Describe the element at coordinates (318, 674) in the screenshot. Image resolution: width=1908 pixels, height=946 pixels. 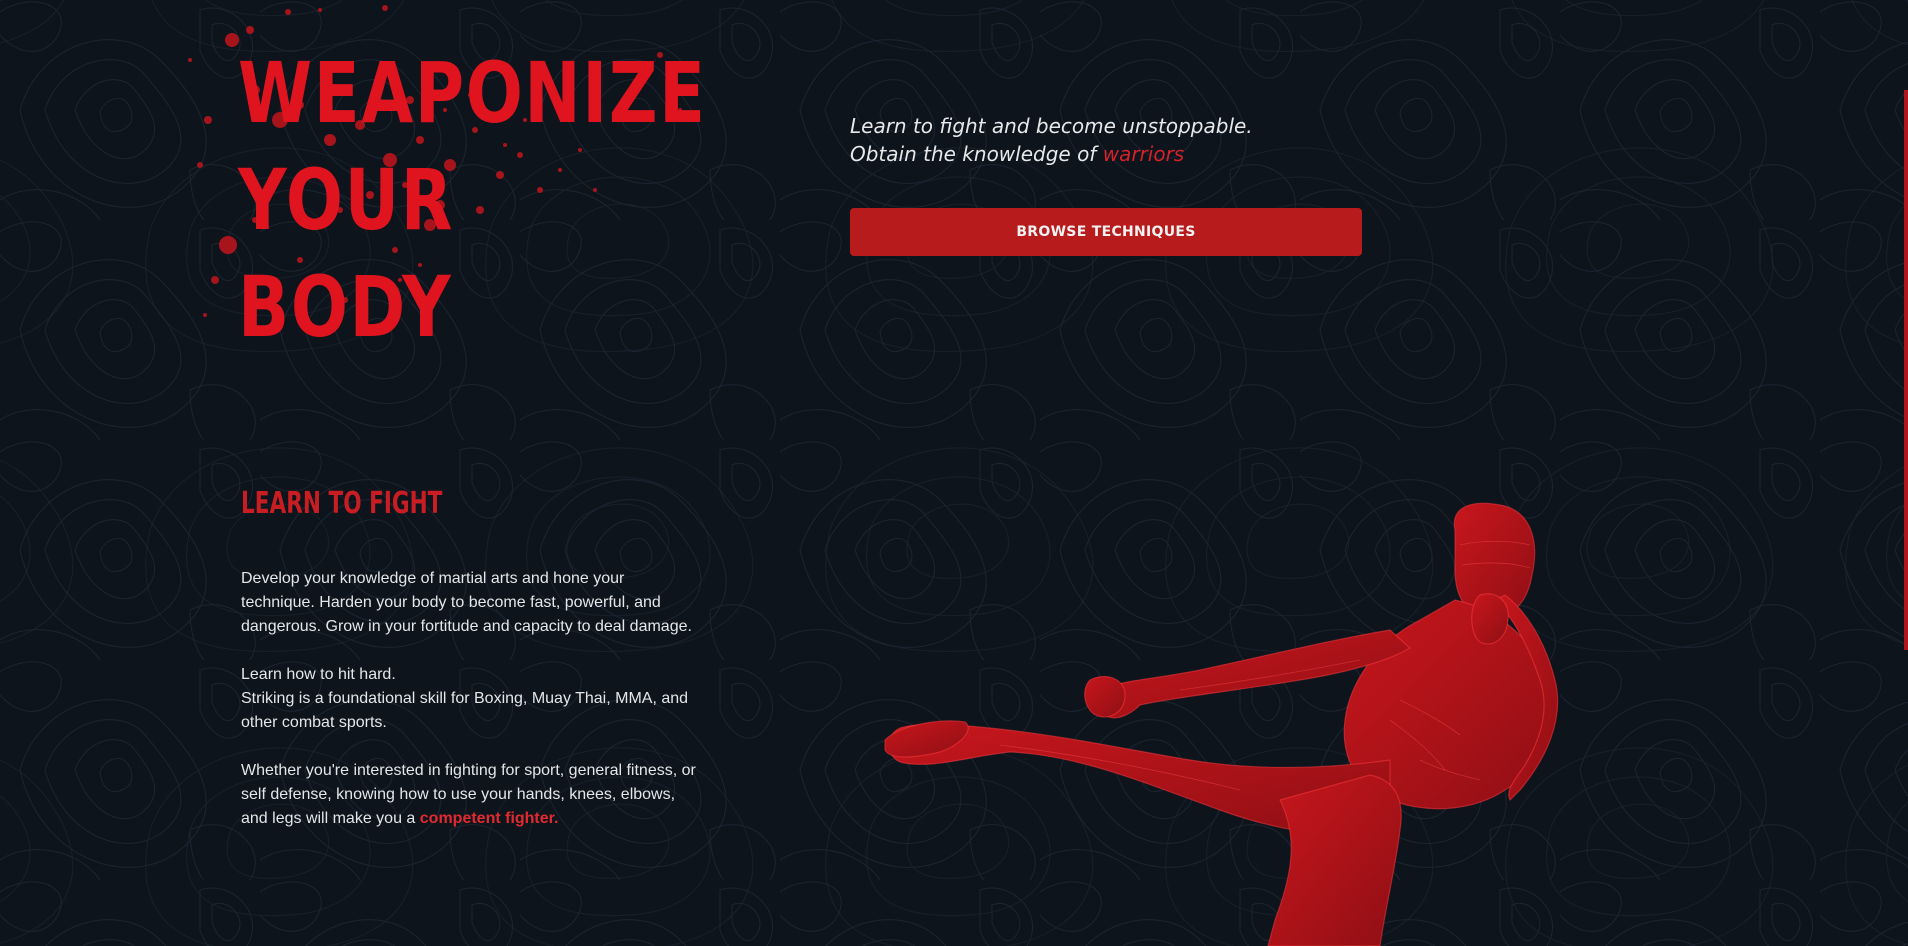
I see `paragraph-2-line-1: Learn how to hit hard.` at that location.